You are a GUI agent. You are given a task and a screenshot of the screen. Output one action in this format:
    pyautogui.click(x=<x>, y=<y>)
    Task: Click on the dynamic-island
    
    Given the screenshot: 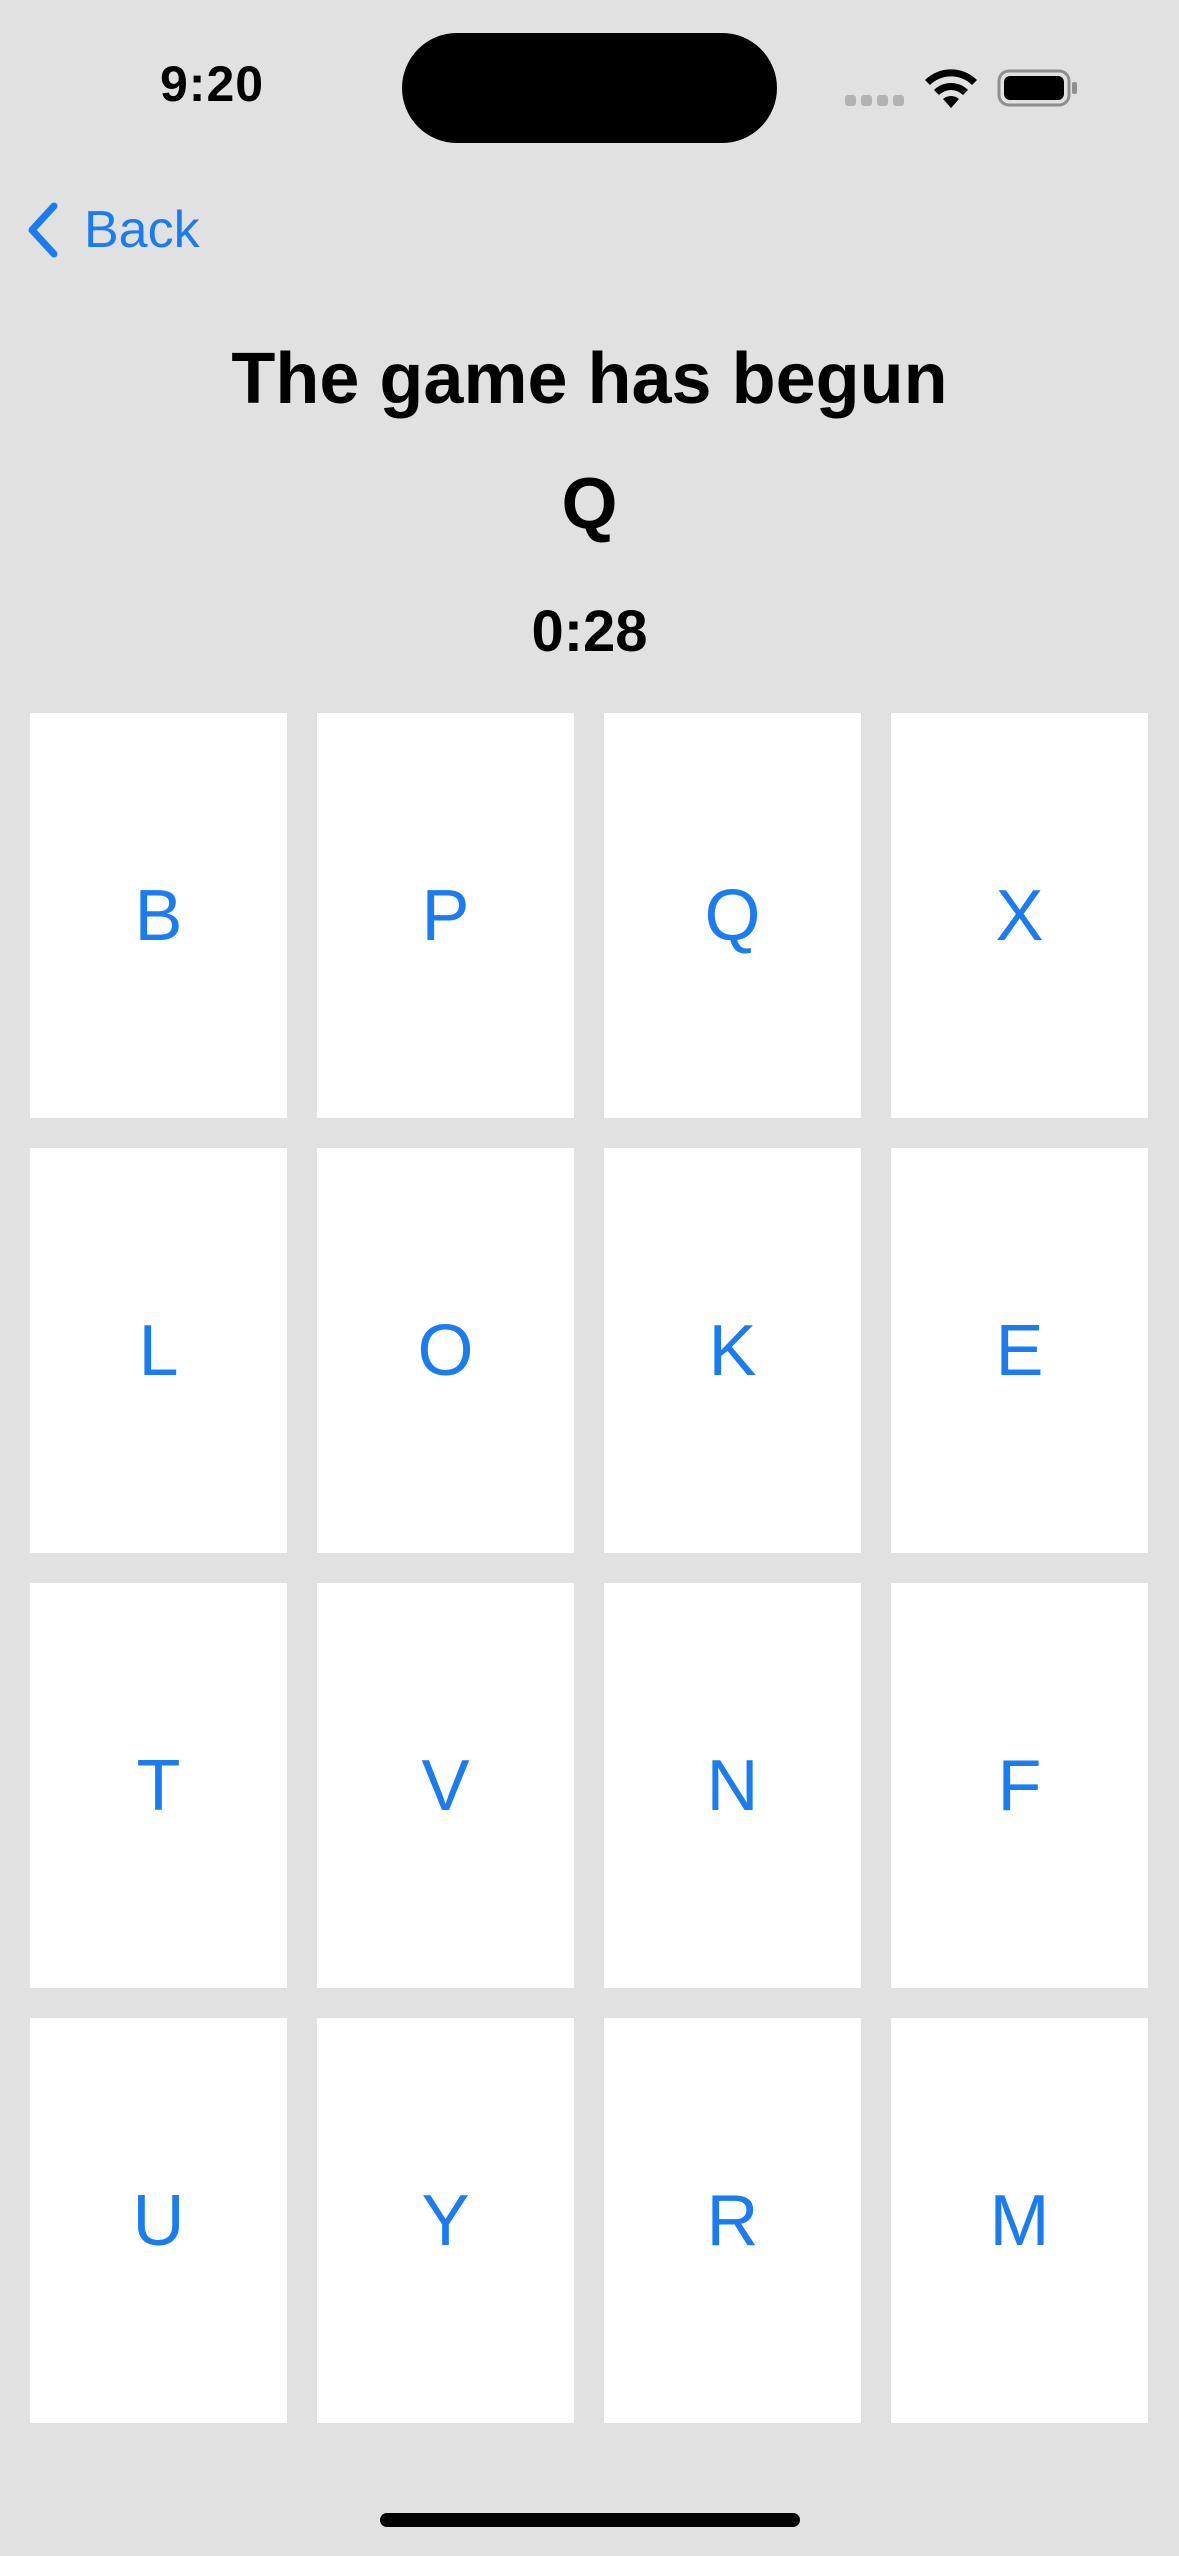 What is the action you would take?
    pyautogui.click(x=589, y=88)
    